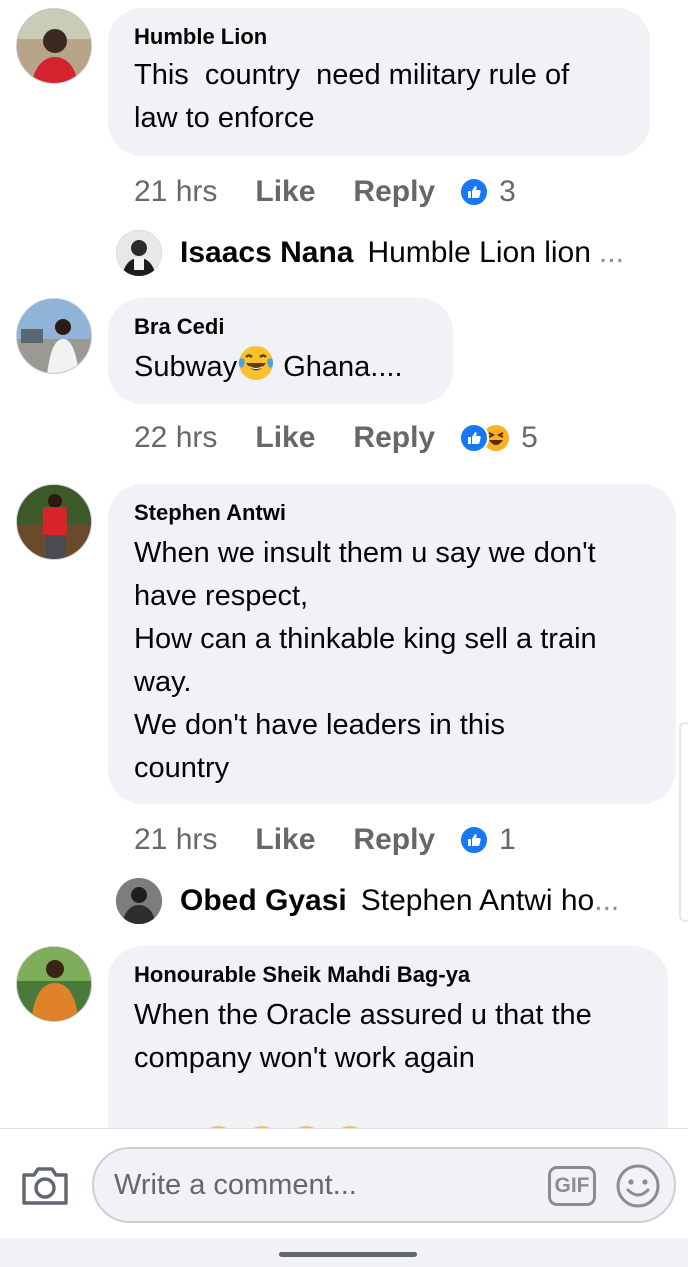 This screenshot has width=688, height=1267. Describe the element at coordinates (507, 191) in the screenshot. I see `reaction-count: 3` at that location.